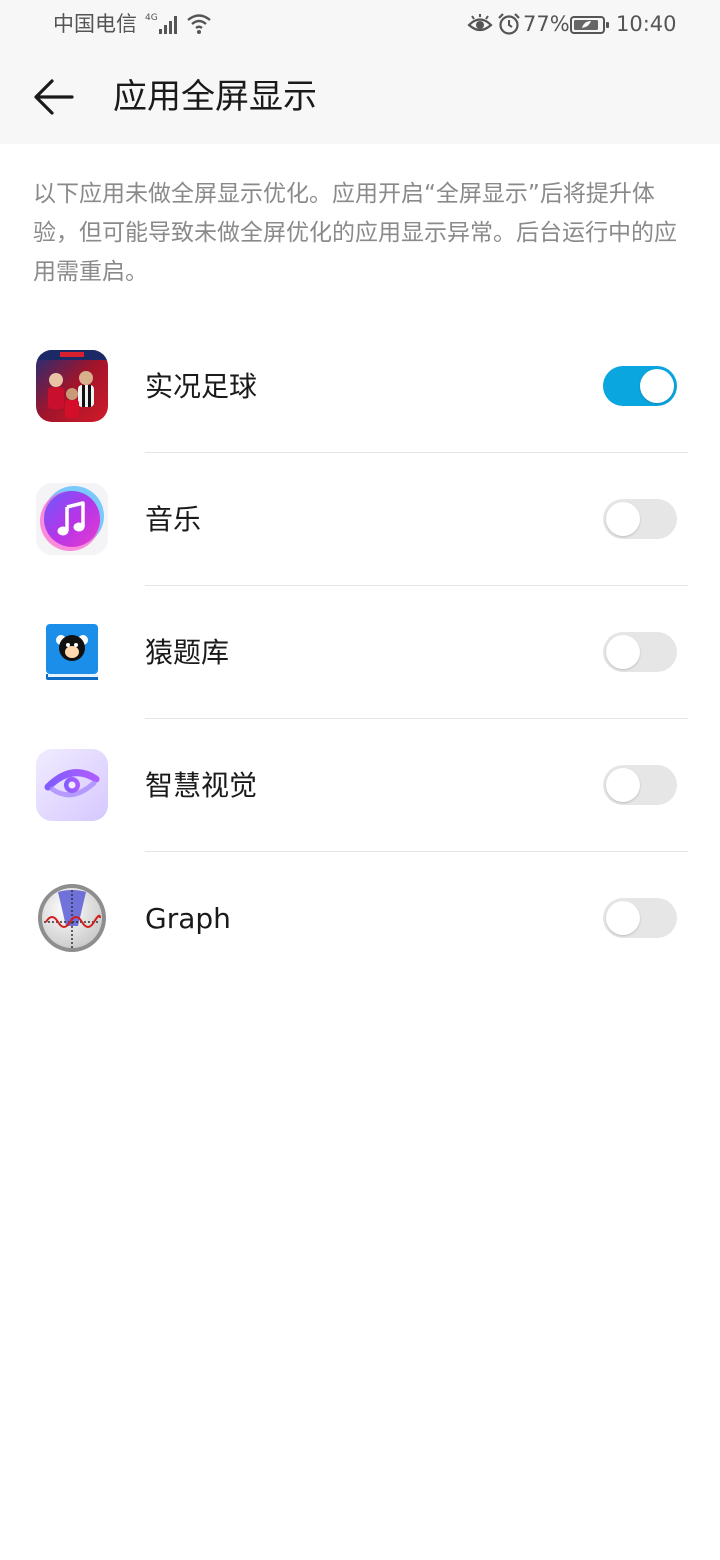  What do you see at coordinates (201, 785) in the screenshot?
I see `app-name: 智慧视觉` at bounding box center [201, 785].